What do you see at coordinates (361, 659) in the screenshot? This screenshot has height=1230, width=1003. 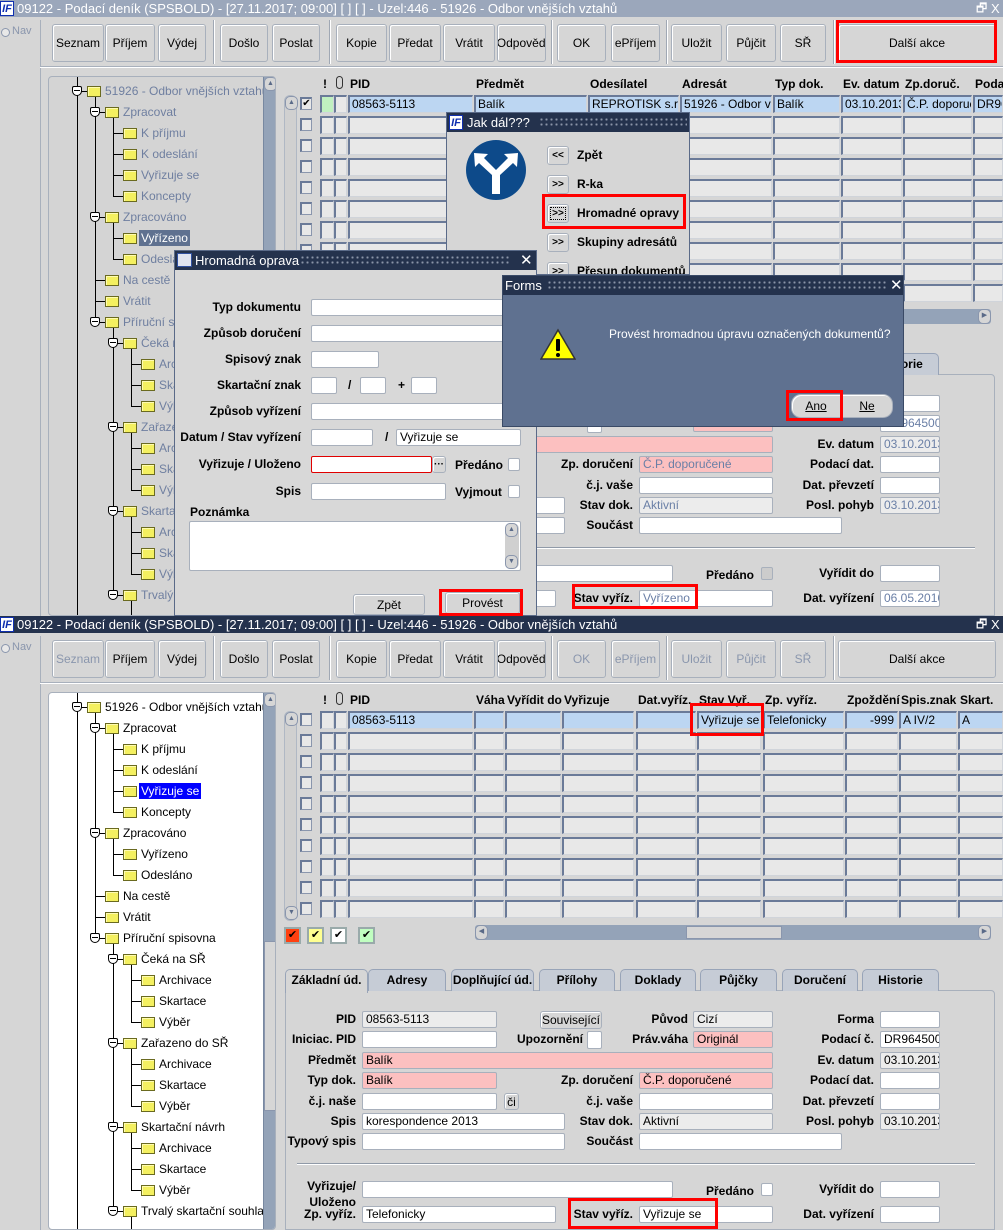 I see `toolbar-button-kopie: Kopie` at bounding box center [361, 659].